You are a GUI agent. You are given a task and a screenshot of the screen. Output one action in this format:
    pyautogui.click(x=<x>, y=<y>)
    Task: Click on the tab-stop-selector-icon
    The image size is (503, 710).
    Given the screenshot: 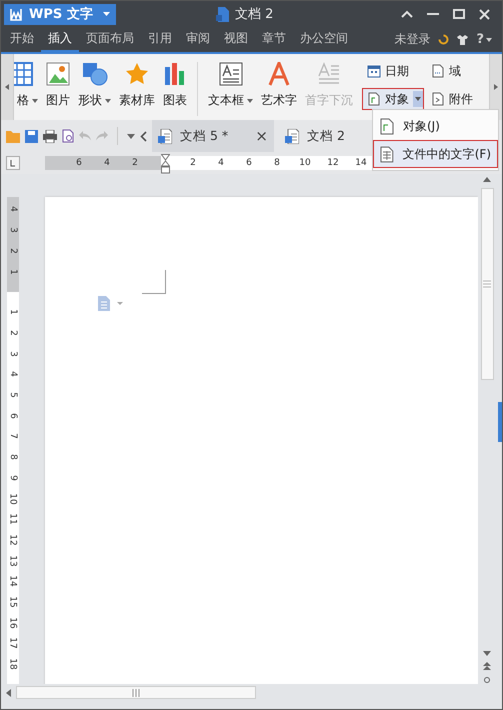 What is the action you would take?
    pyautogui.click(x=13, y=163)
    